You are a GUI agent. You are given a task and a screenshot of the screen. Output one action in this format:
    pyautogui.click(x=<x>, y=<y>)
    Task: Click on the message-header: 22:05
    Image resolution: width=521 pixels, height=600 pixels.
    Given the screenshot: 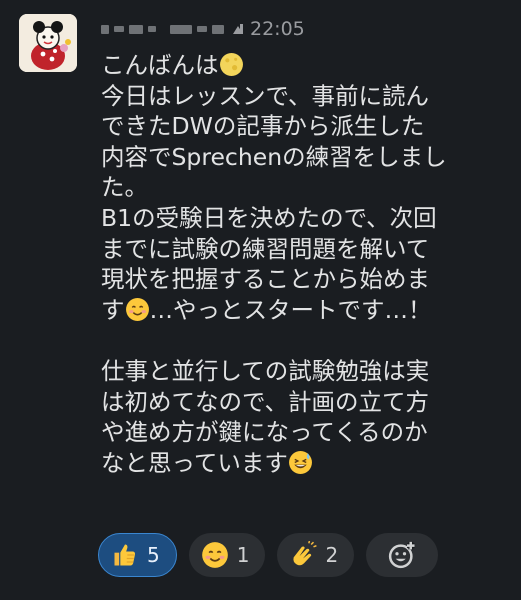 What is the action you would take?
    pyautogui.click(x=203, y=29)
    